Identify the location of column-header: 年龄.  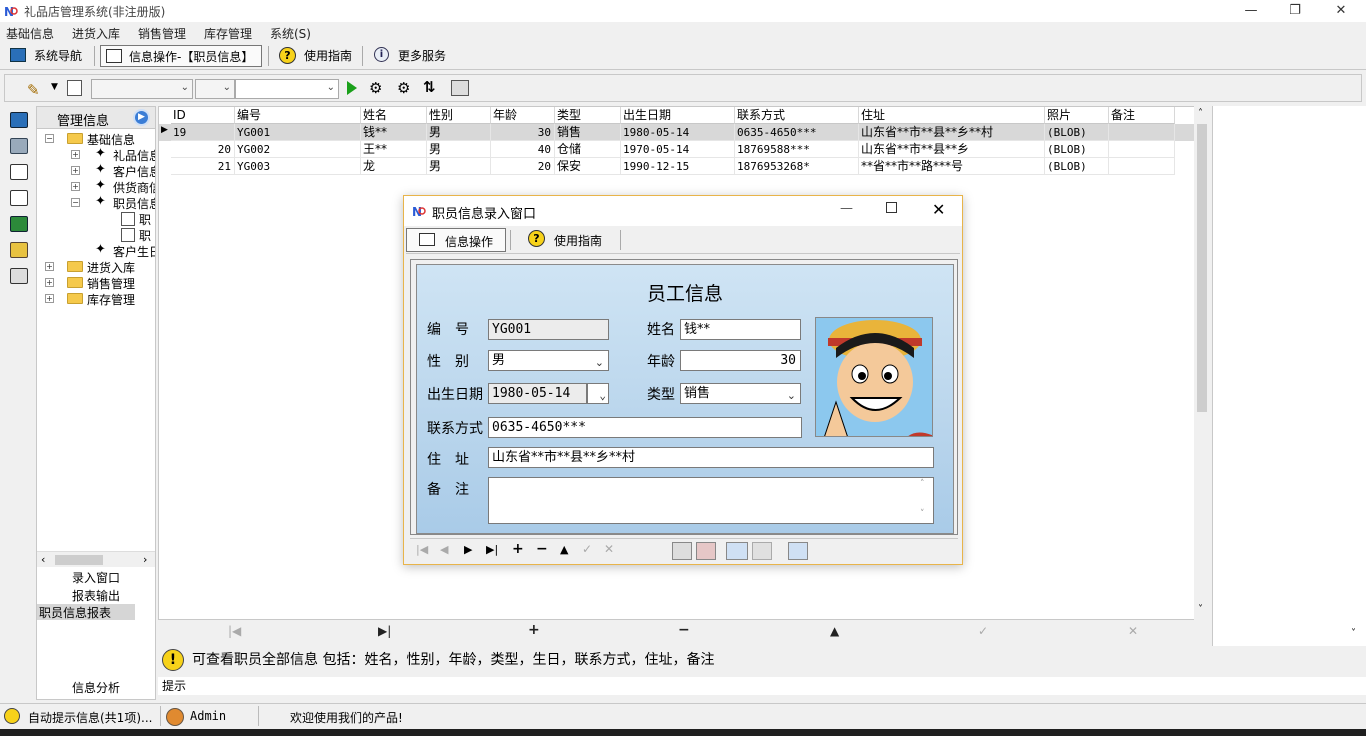
(523, 115).